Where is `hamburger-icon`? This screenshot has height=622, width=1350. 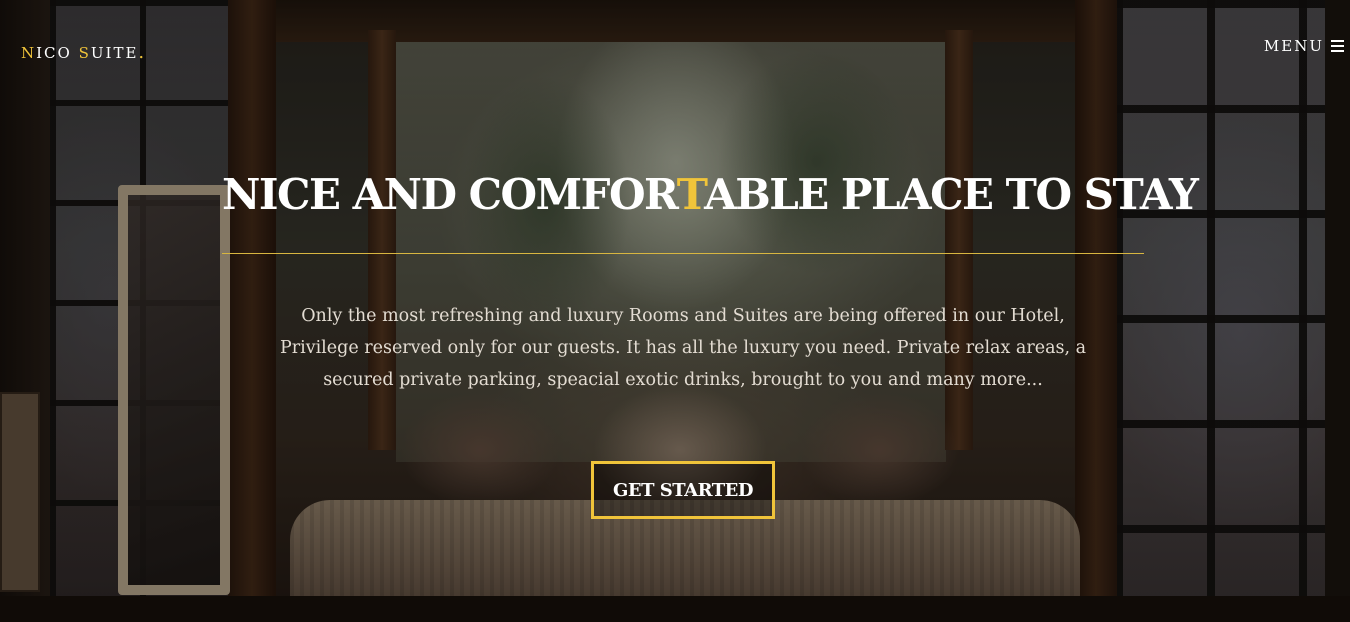
hamburger-icon is located at coordinates (1337, 46).